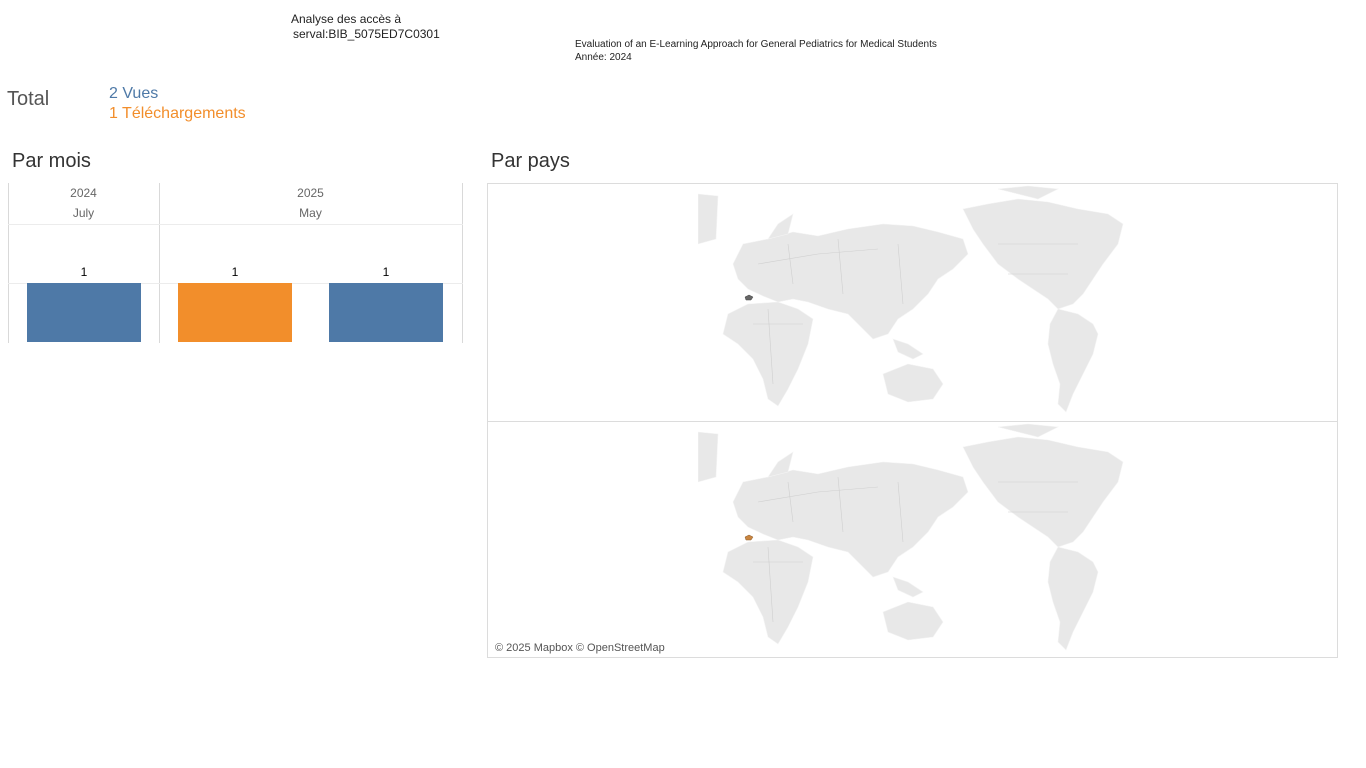  Describe the element at coordinates (580, 648) in the screenshot. I see `map-attribution: © 2025 Mapbox © OpenStreetMap` at that location.